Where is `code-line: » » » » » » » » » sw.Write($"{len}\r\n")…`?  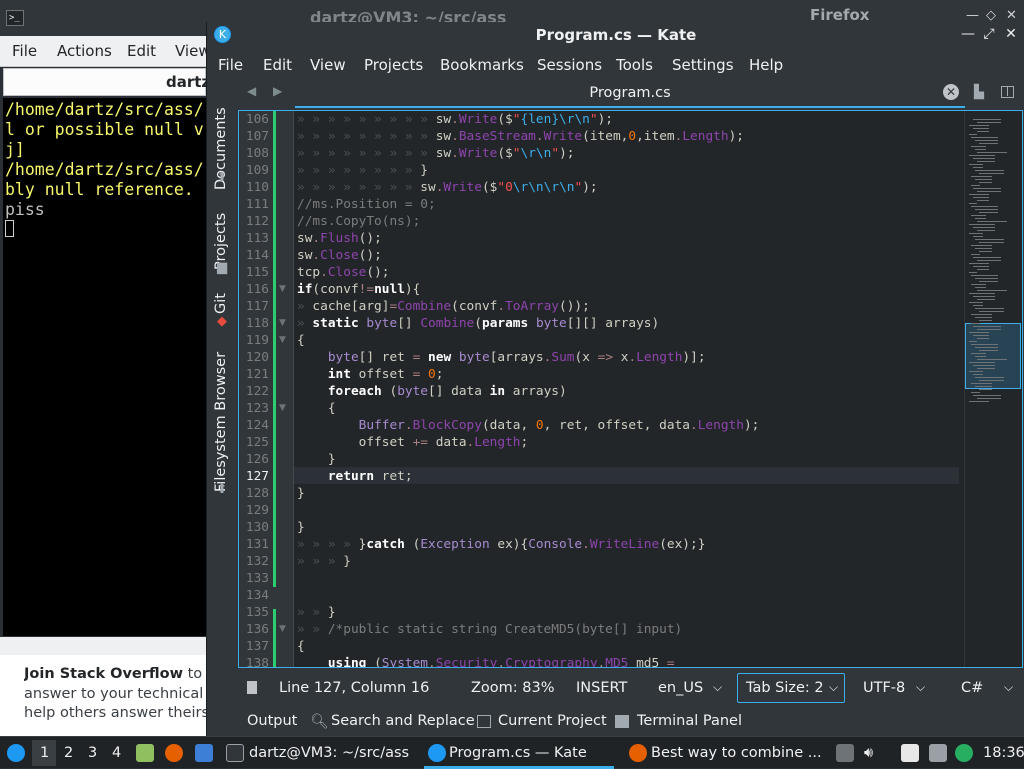 code-line: » » » » » » » » » sw.Write($"{len}\r\n")… is located at coordinates (455, 119).